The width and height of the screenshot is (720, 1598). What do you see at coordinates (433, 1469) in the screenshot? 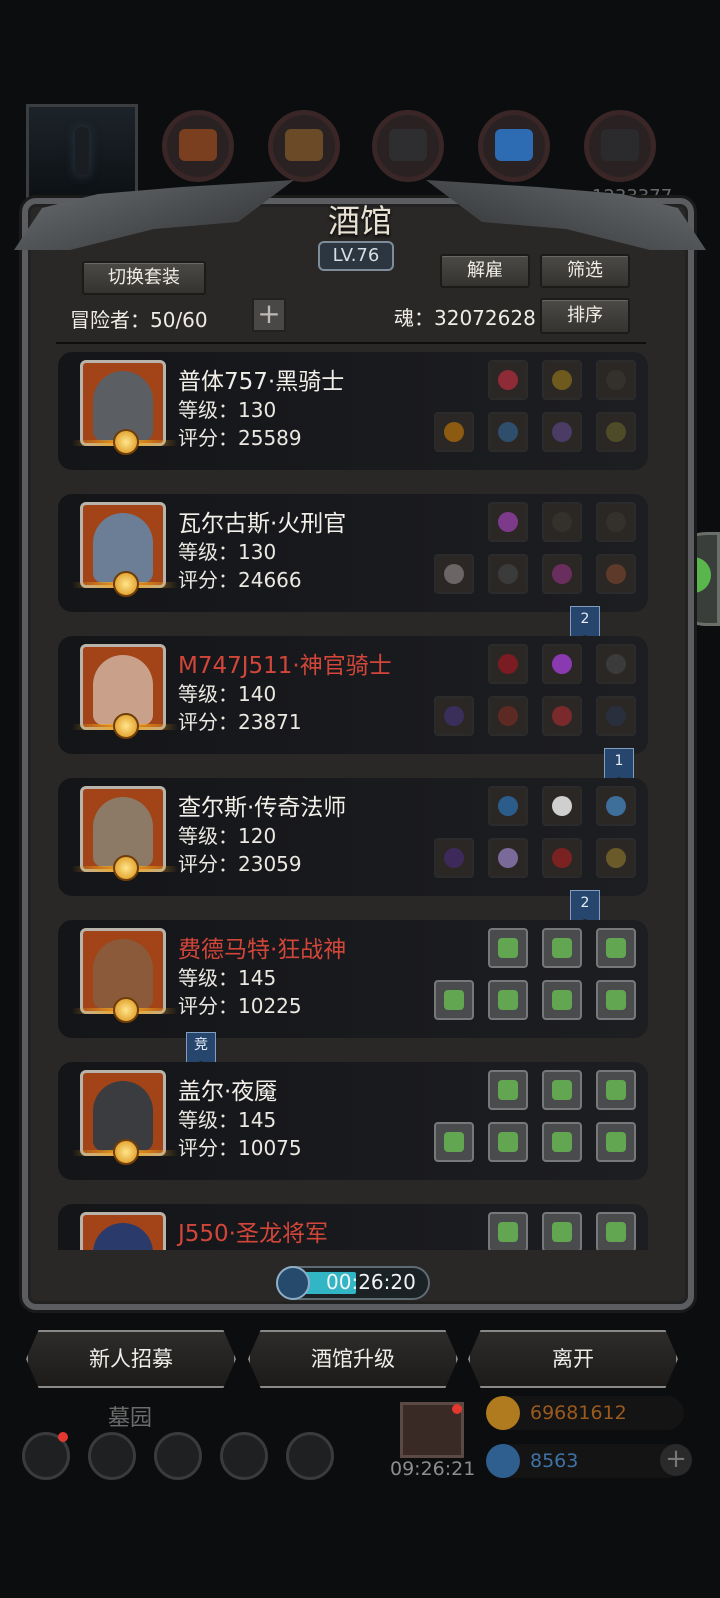
I see `gift-timer: 09:26:21` at bounding box center [433, 1469].